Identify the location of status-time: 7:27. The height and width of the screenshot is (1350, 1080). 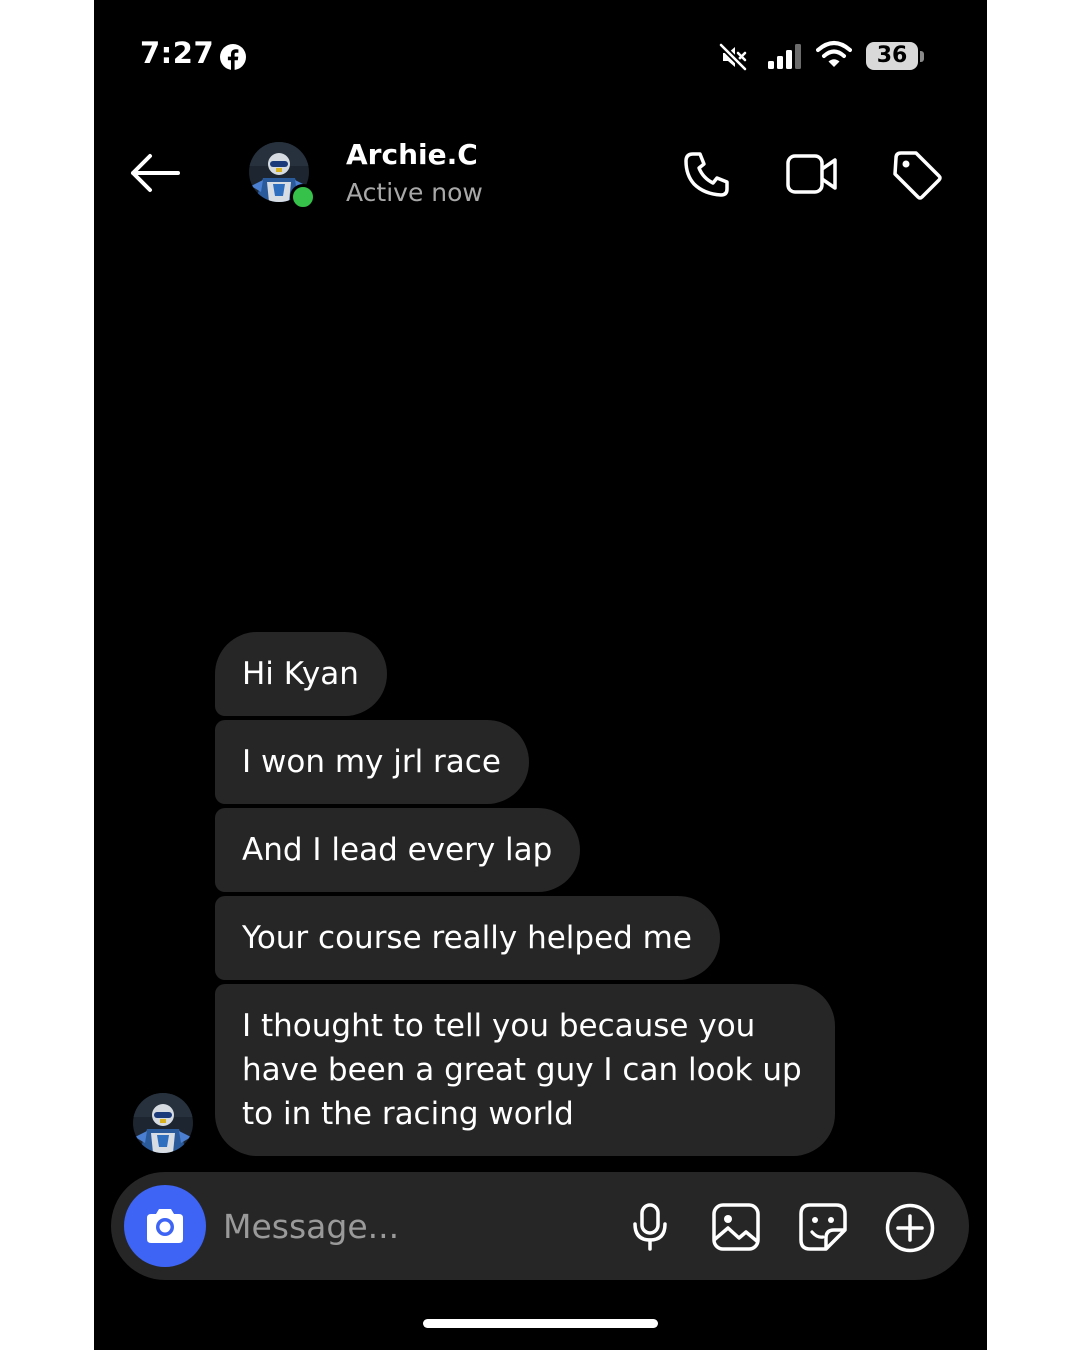
(177, 53).